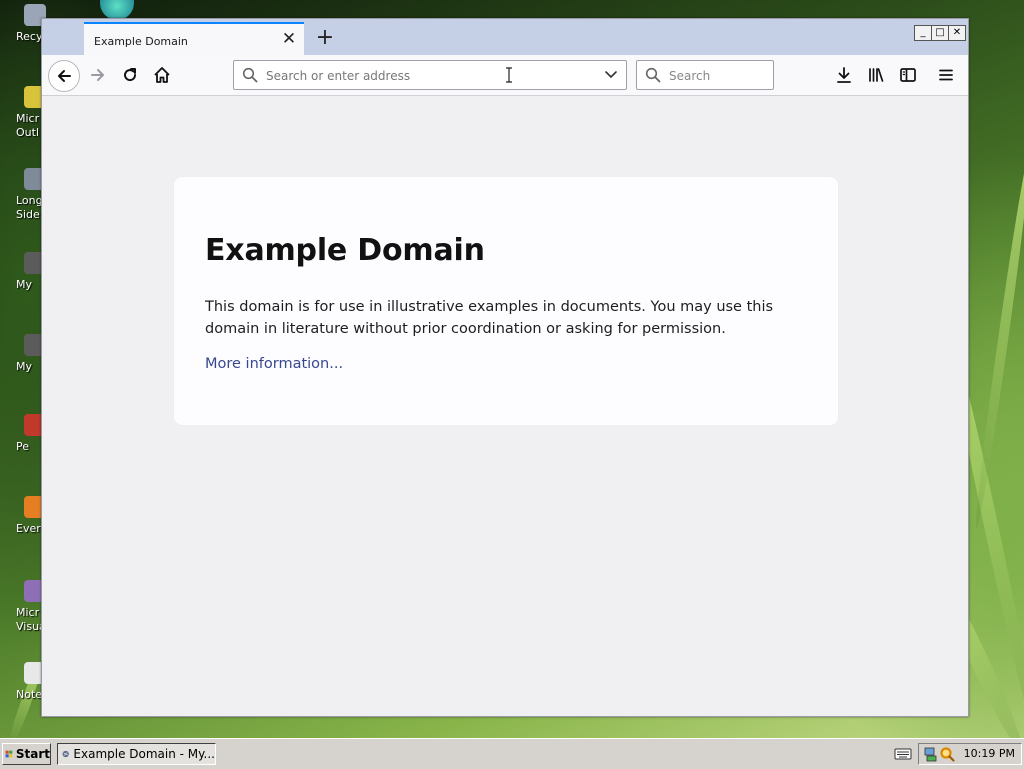  I want to click on downloads-icon, so click(844, 75).